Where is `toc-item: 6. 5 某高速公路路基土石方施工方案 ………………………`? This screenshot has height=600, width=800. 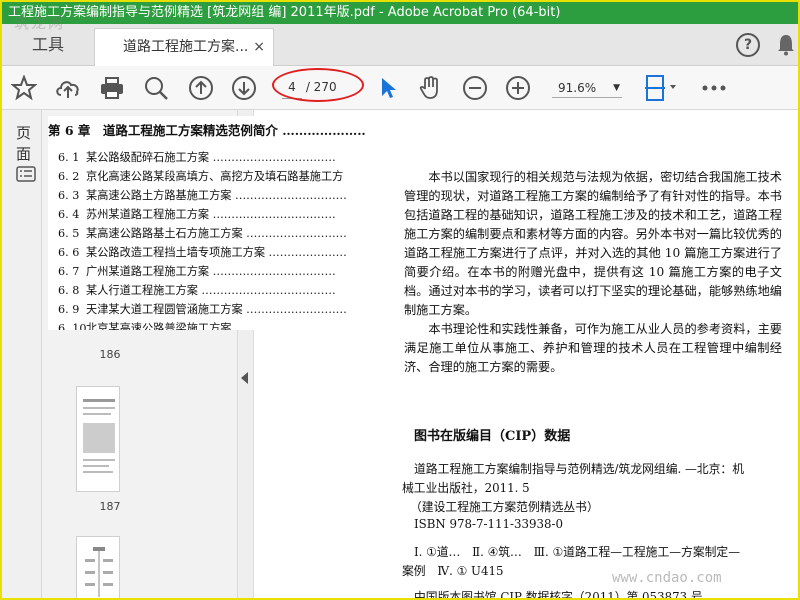
toc-item: 6. 5 某高速公路路基土石方施工方案 ……………………… is located at coordinates (202, 233).